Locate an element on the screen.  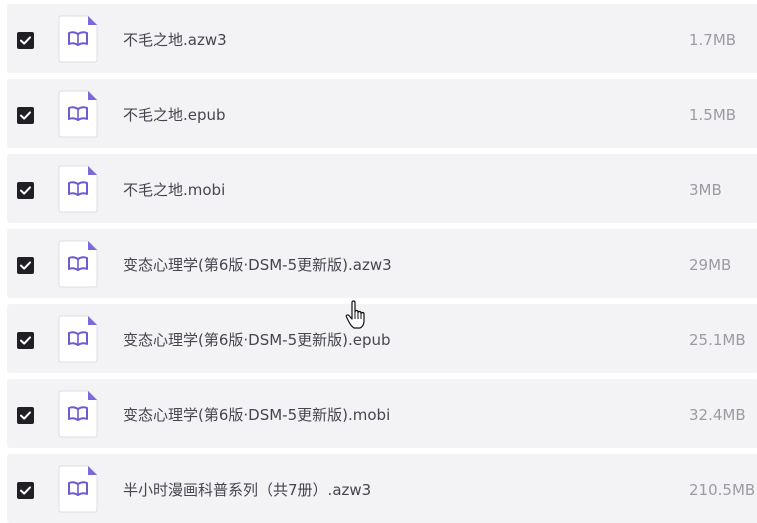
file-row: 变态心理学(第6版·DSM-5更新版).epub 25.1MB is located at coordinates (382, 338).